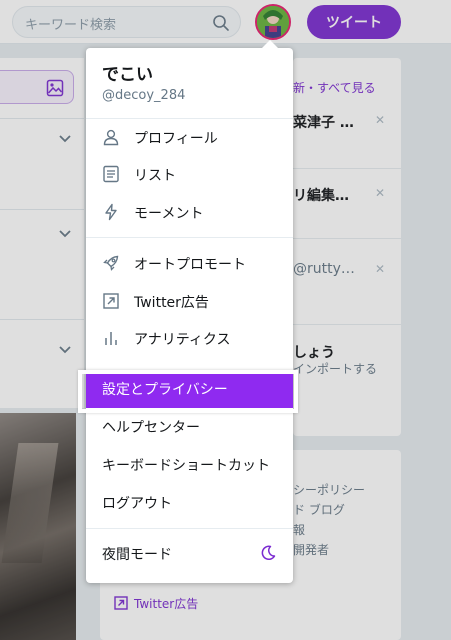 This screenshot has width=451, height=640. What do you see at coordinates (137, 555) in the screenshot?
I see `menu-item-label: 夜間モード` at bounding box center [137, 555].